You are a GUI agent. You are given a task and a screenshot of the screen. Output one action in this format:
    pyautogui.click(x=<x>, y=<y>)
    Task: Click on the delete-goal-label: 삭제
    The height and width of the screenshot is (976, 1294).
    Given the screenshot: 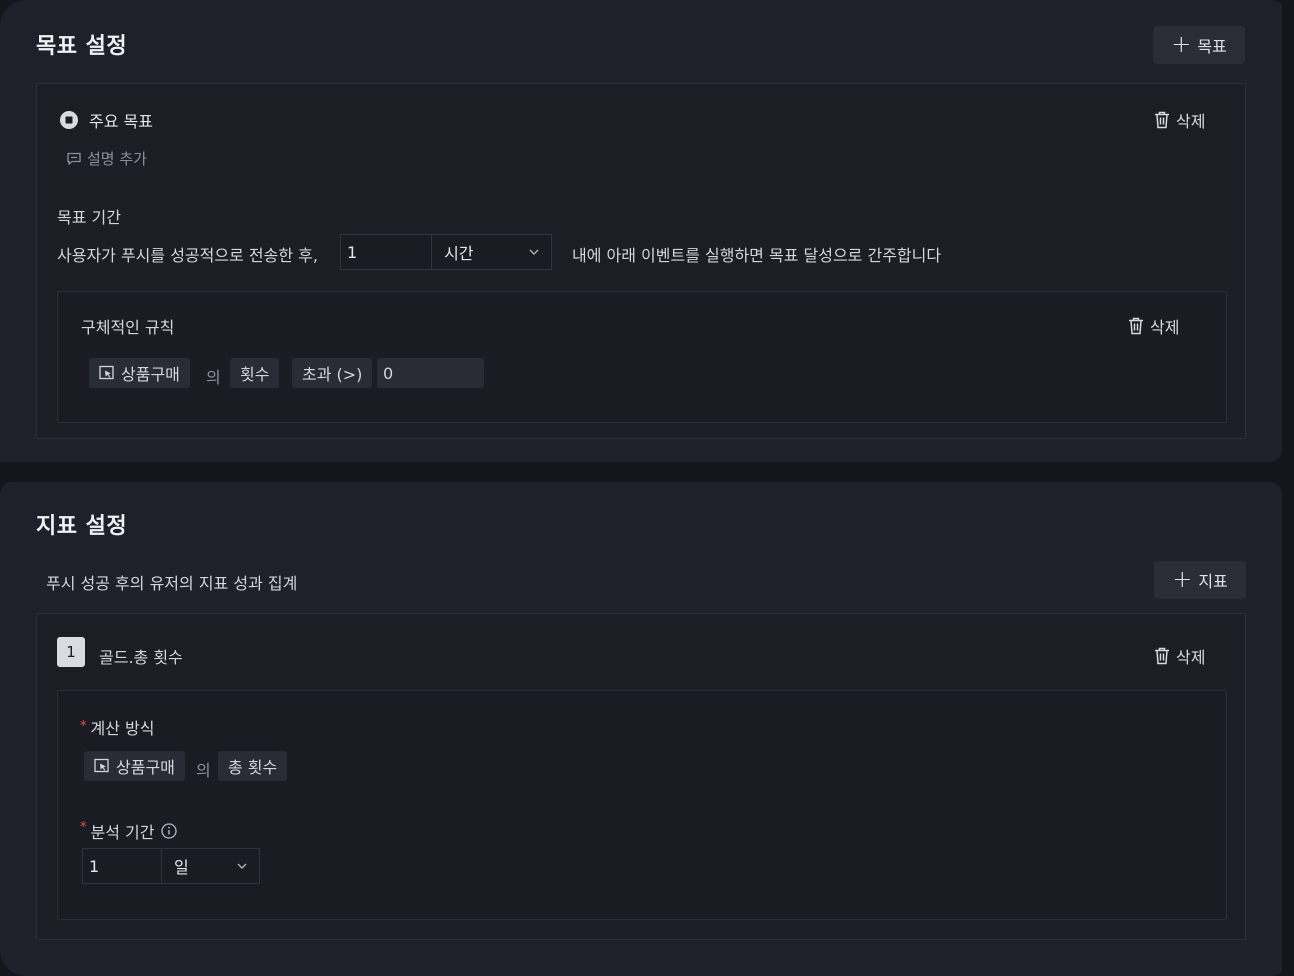 What is the action you would take?
    pyautogui.click(x=1191, y=121)
    